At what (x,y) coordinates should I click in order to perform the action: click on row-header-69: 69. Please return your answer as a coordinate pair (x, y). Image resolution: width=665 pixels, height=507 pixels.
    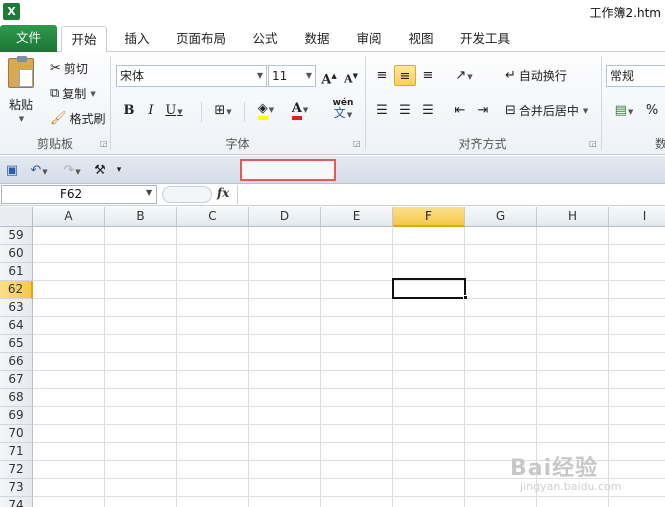
    Looking at the image, I should click on (16, 416).